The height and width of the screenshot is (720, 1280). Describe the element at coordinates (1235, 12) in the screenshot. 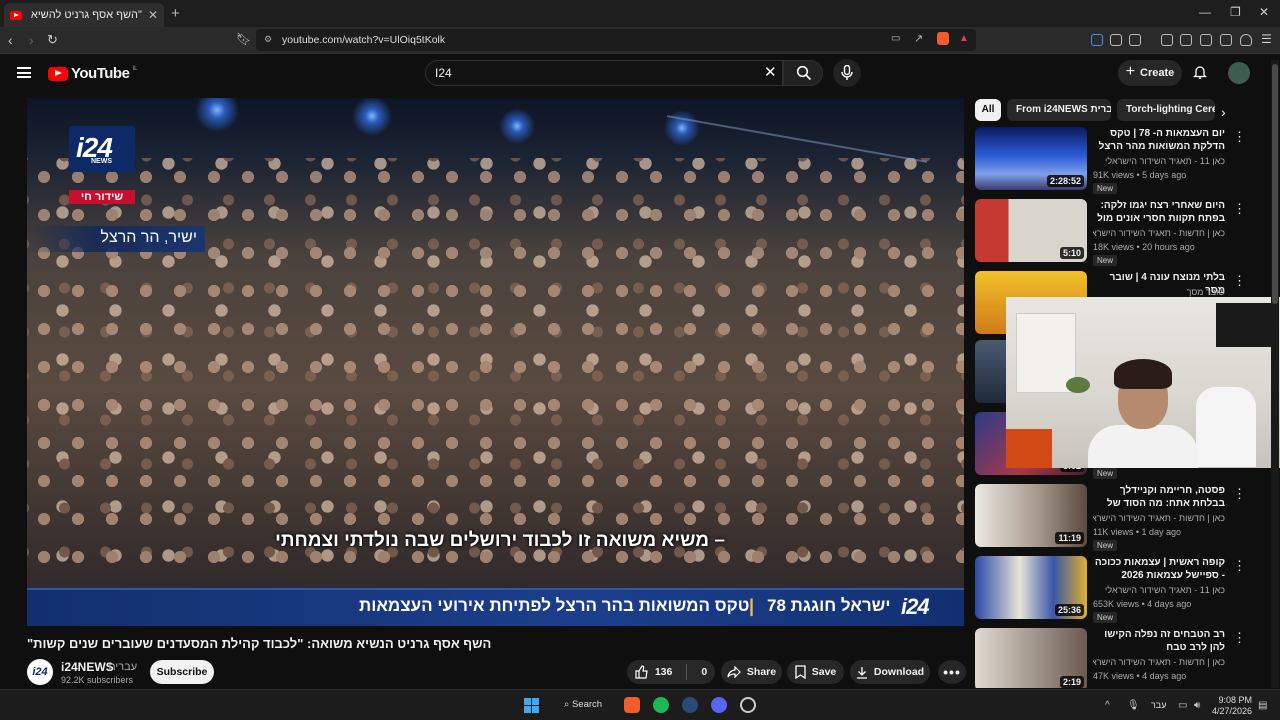

I see `restore-icon: ❐` at that location.